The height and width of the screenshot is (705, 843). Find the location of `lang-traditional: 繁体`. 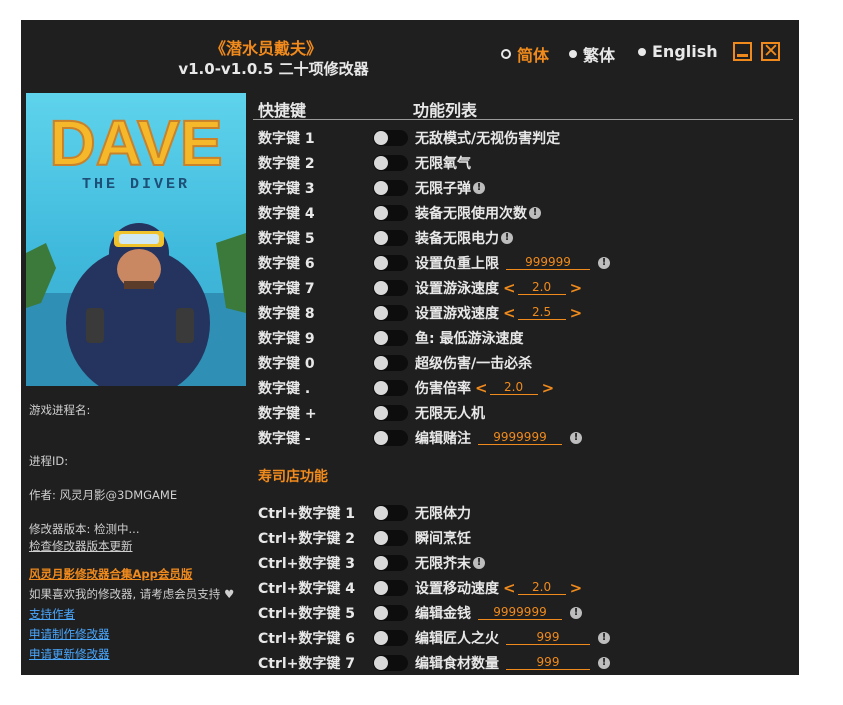

lang-traditional: 繁体 is located at coordinates (592, 54).